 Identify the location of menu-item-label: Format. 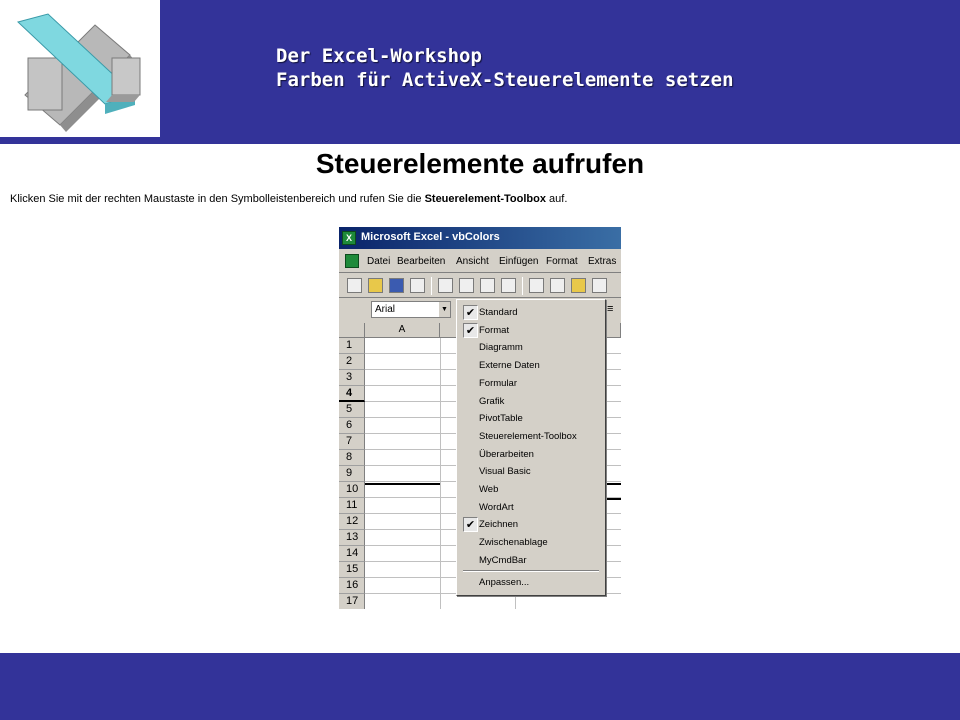
(494, 330).